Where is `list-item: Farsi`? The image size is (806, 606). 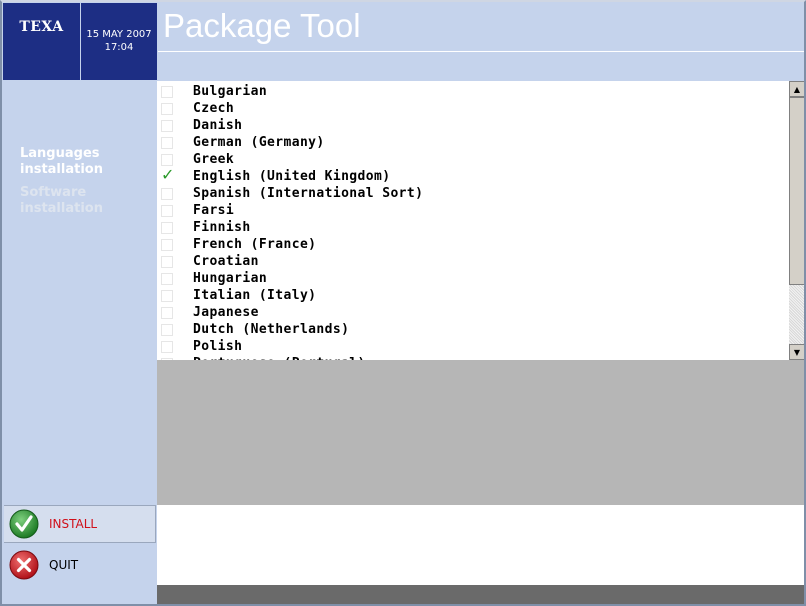
list-item: Farsi is located at coordinates (473, 210).